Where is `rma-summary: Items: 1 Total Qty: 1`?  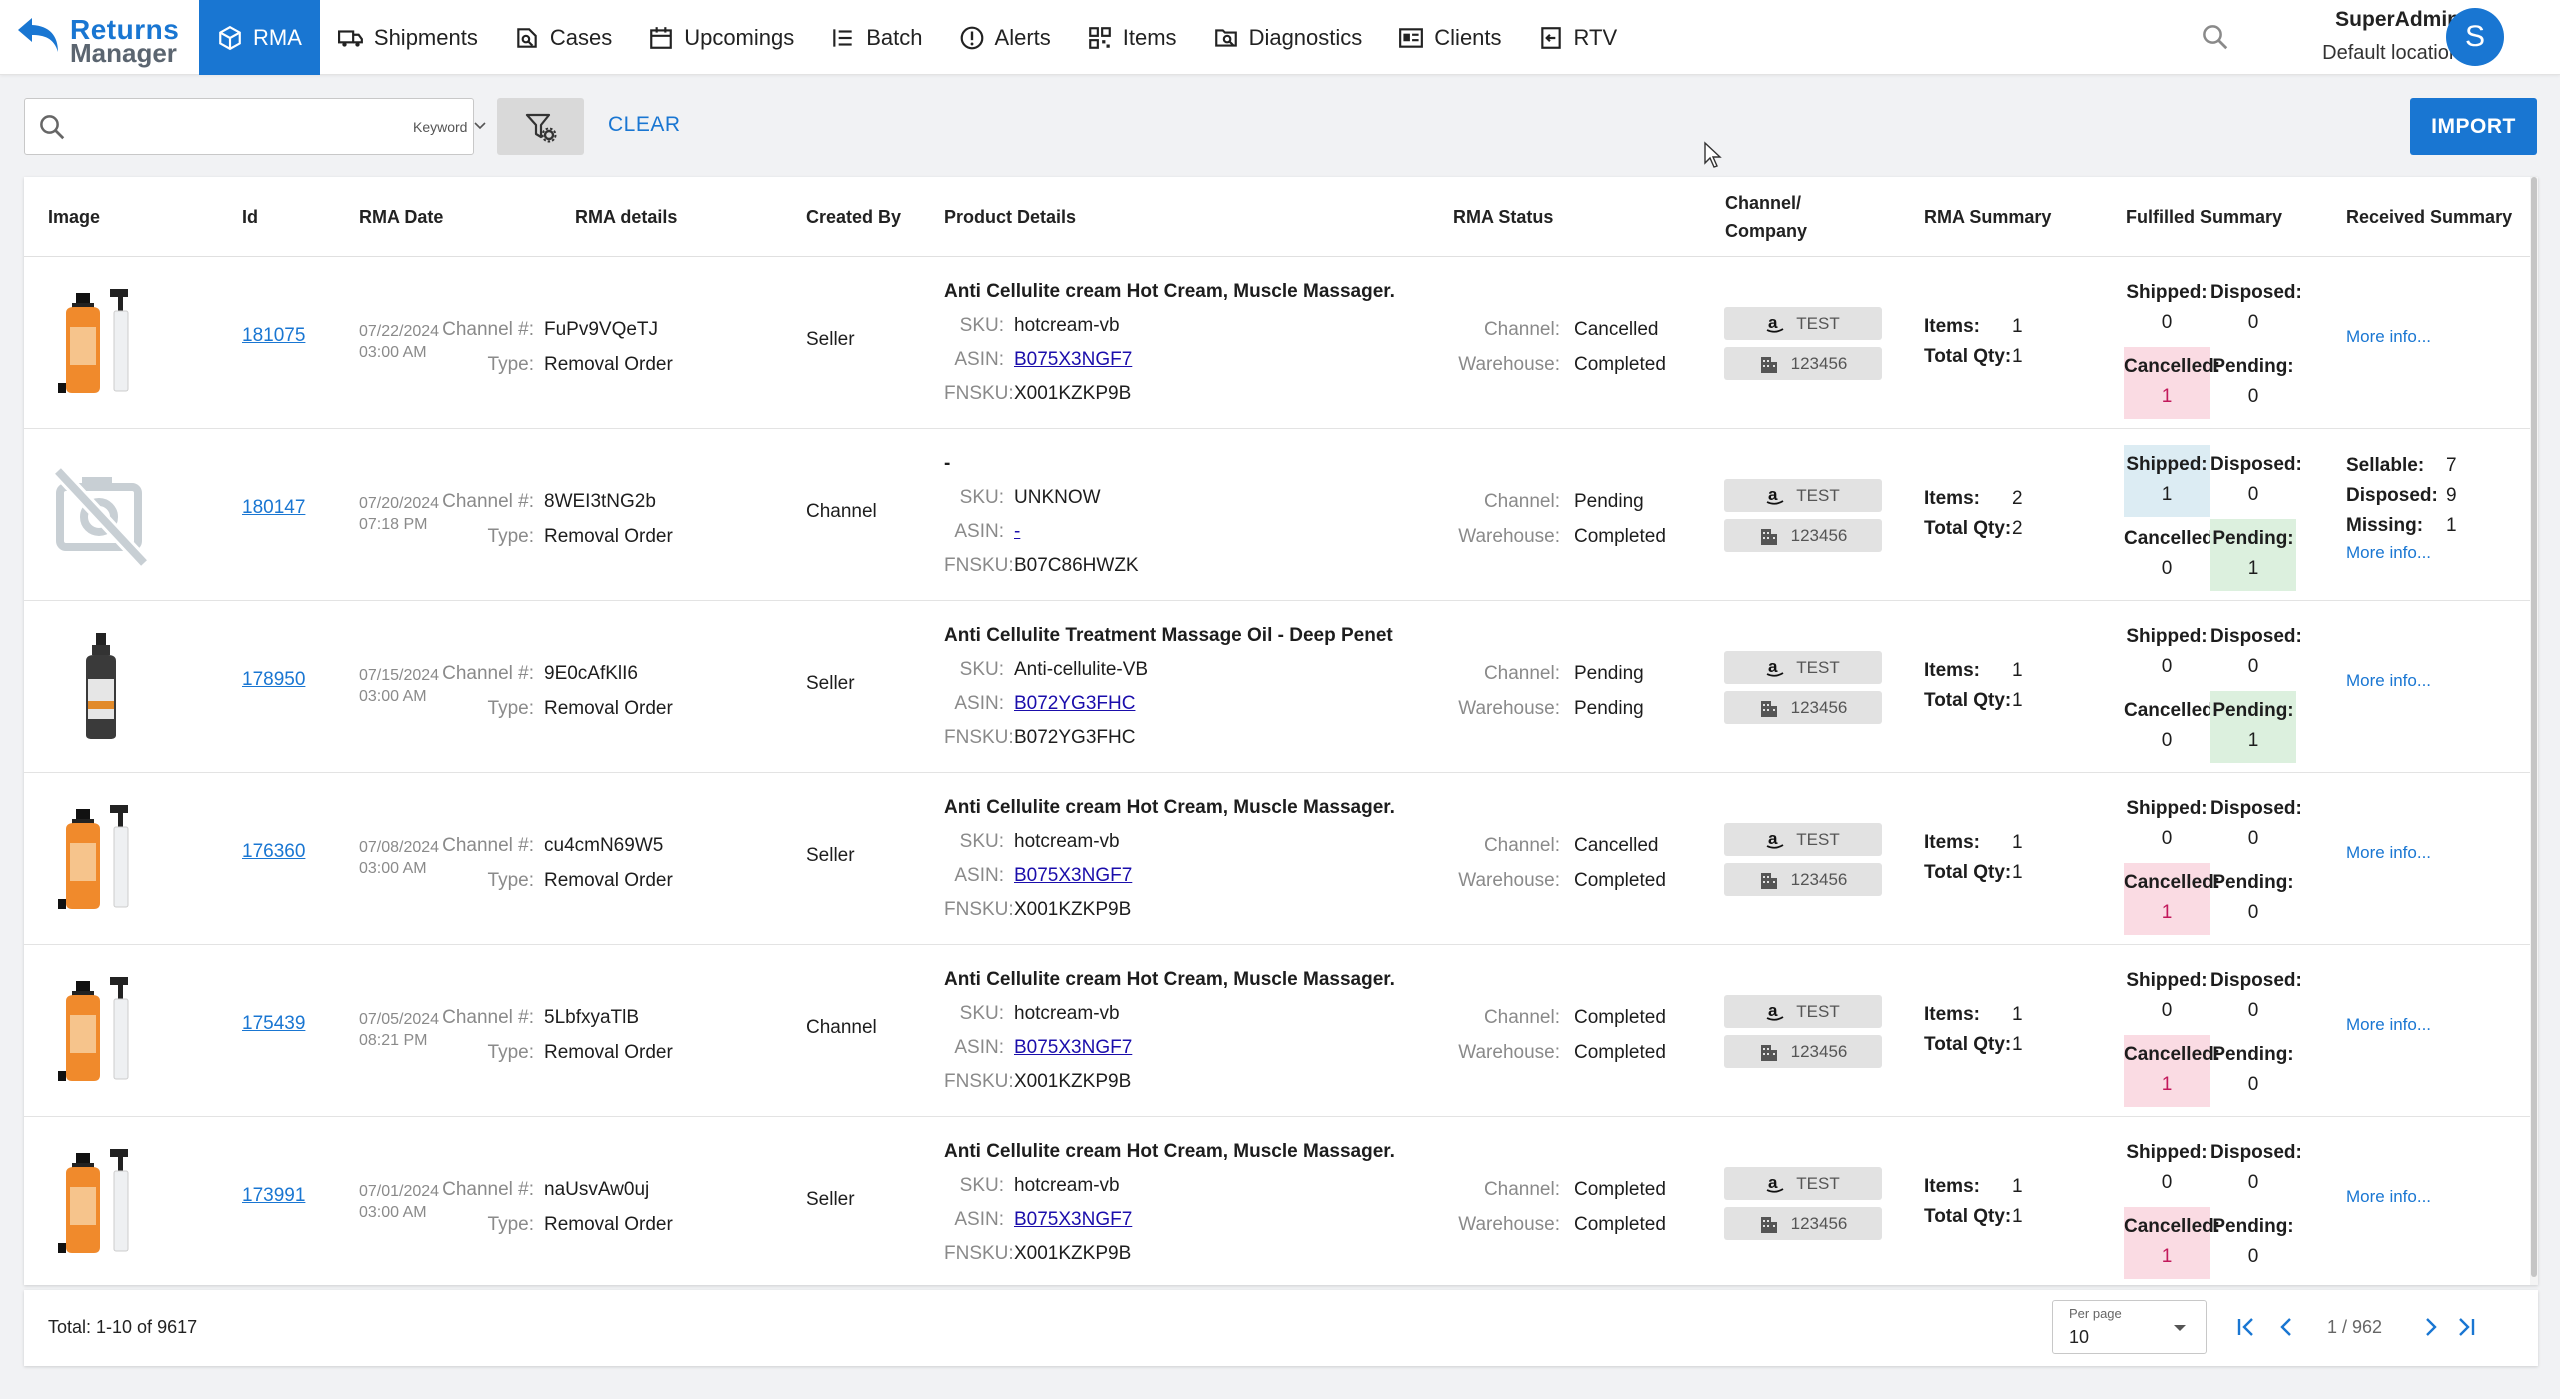 rma-summary: Items: 1 Total Qty: 1 is located at coordinates (1973, 1202).